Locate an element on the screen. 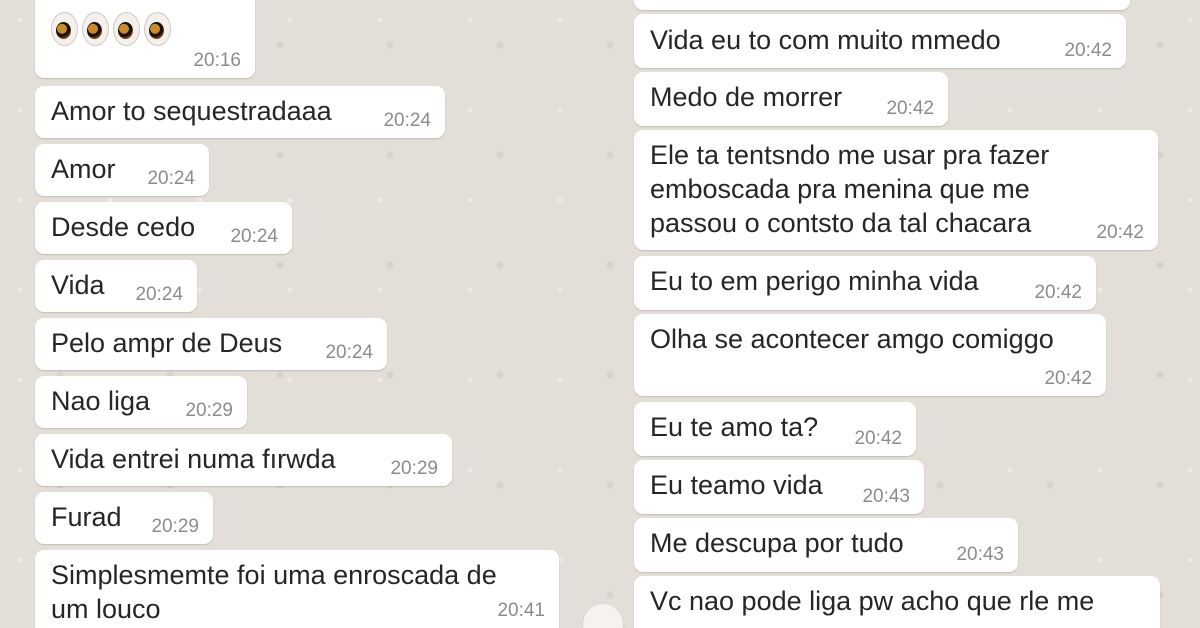 The height and width of the screenshot is (628, 1200). message-bubble: Vida eu to com muito mmedo 20:42 is located at coordinates (880, 41).